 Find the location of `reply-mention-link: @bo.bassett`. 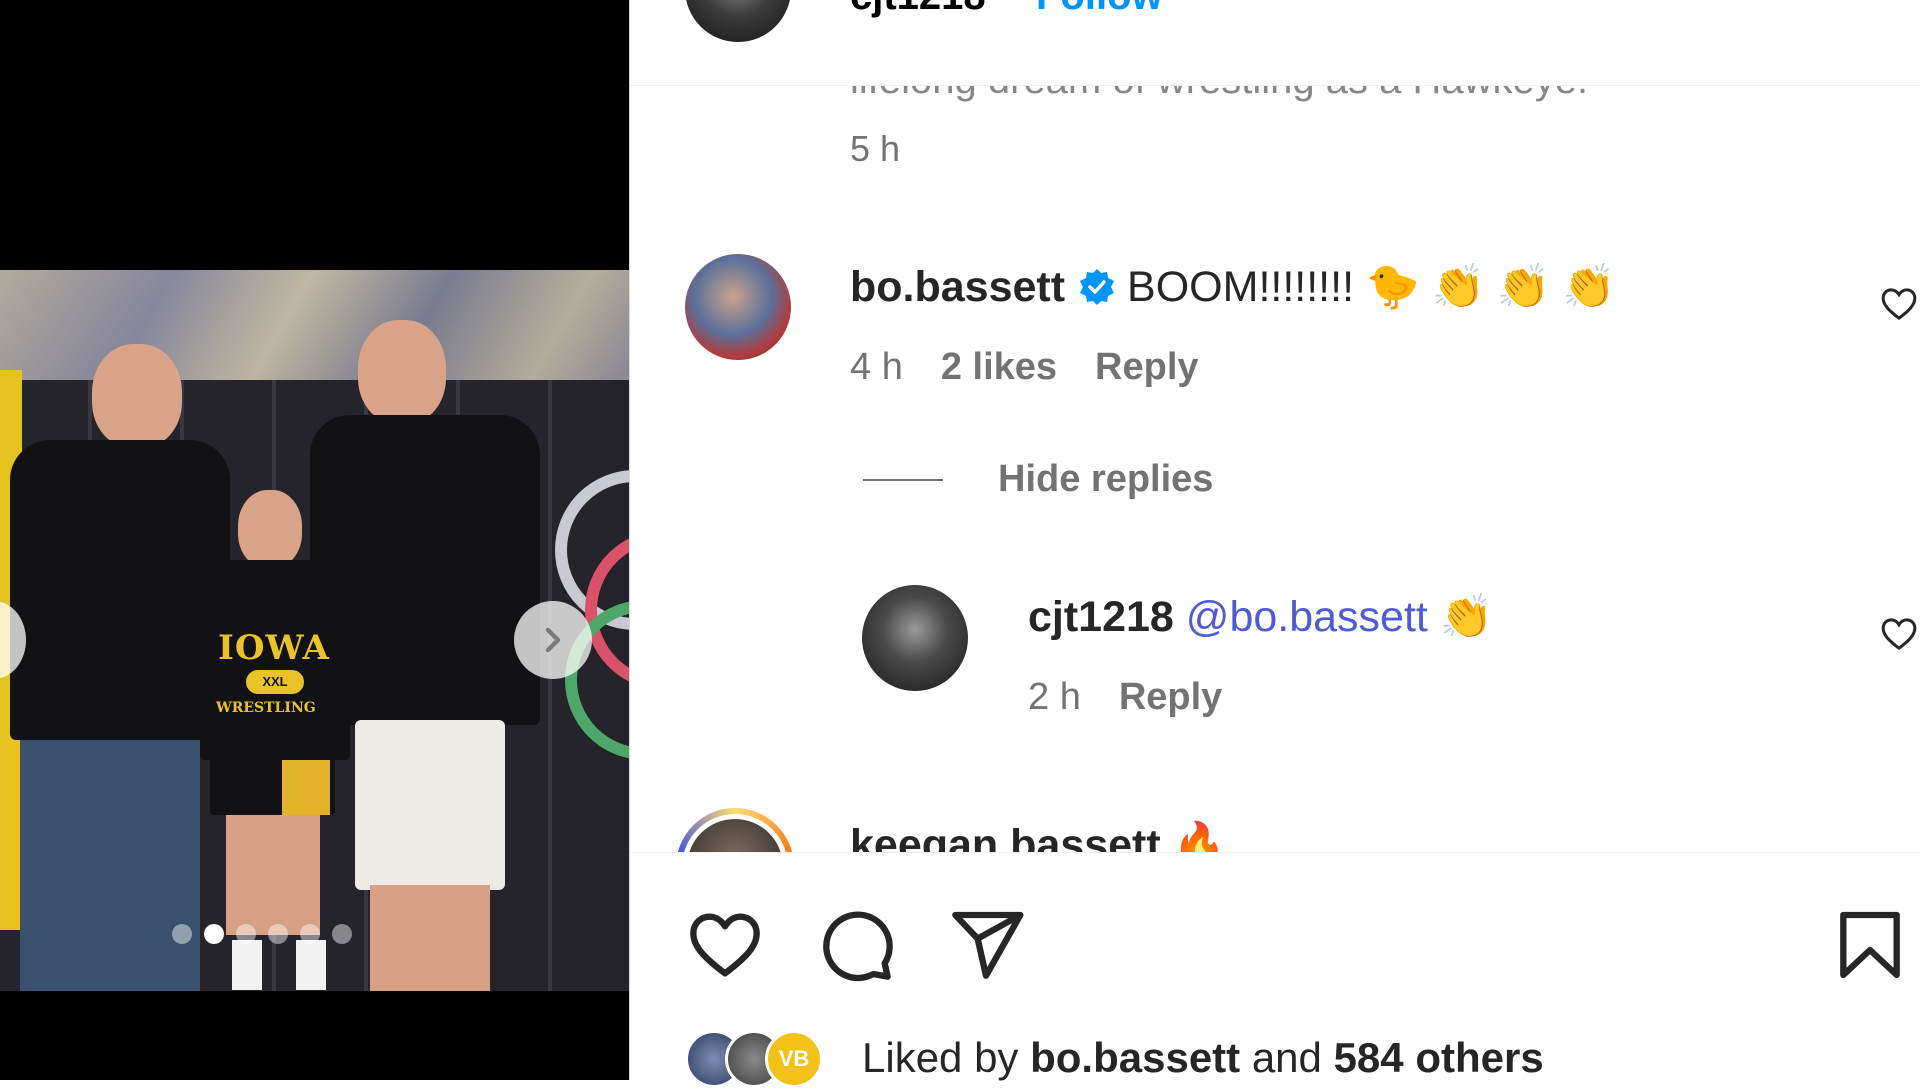

reply-mention-link: @bo.bassett is located at coordinates (1307, 617).